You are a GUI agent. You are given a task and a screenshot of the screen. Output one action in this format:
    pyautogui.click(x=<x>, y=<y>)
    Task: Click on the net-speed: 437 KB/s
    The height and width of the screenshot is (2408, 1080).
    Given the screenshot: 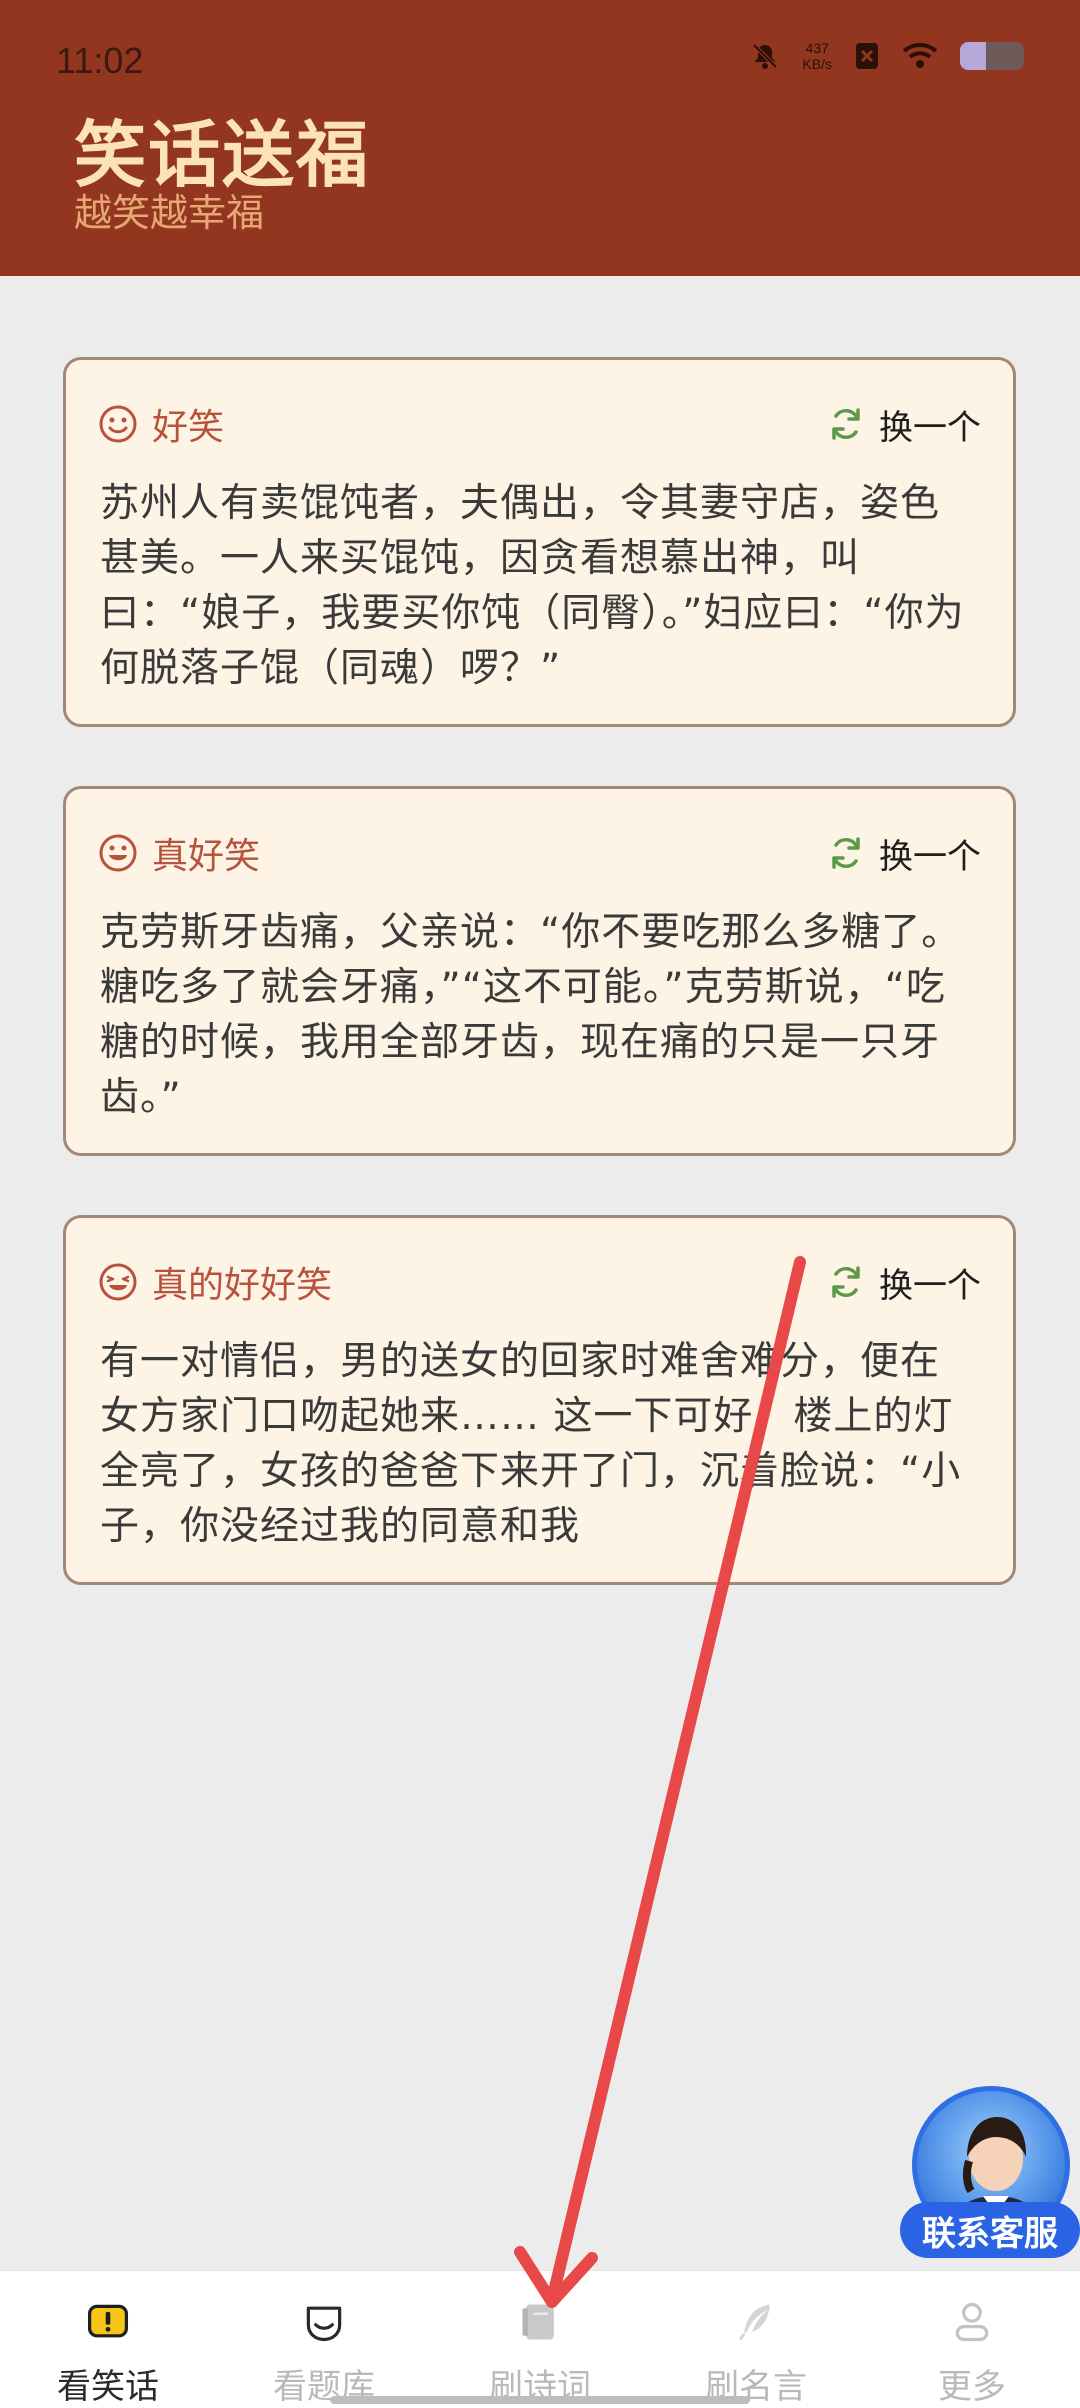 What is the action you would take?
    pyautogui.click(x=817, y=56)
    